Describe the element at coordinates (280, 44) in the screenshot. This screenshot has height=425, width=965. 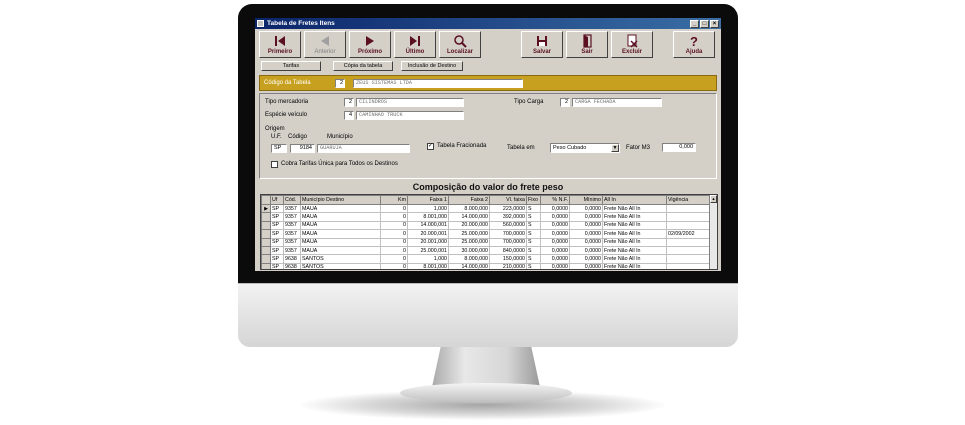
I see `first-record-button: Primeiro` at that location.